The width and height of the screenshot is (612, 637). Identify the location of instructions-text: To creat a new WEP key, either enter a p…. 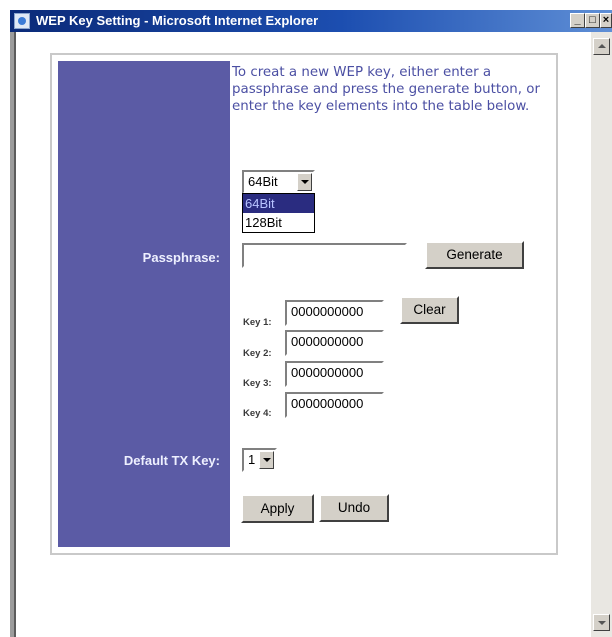
(386, 89).